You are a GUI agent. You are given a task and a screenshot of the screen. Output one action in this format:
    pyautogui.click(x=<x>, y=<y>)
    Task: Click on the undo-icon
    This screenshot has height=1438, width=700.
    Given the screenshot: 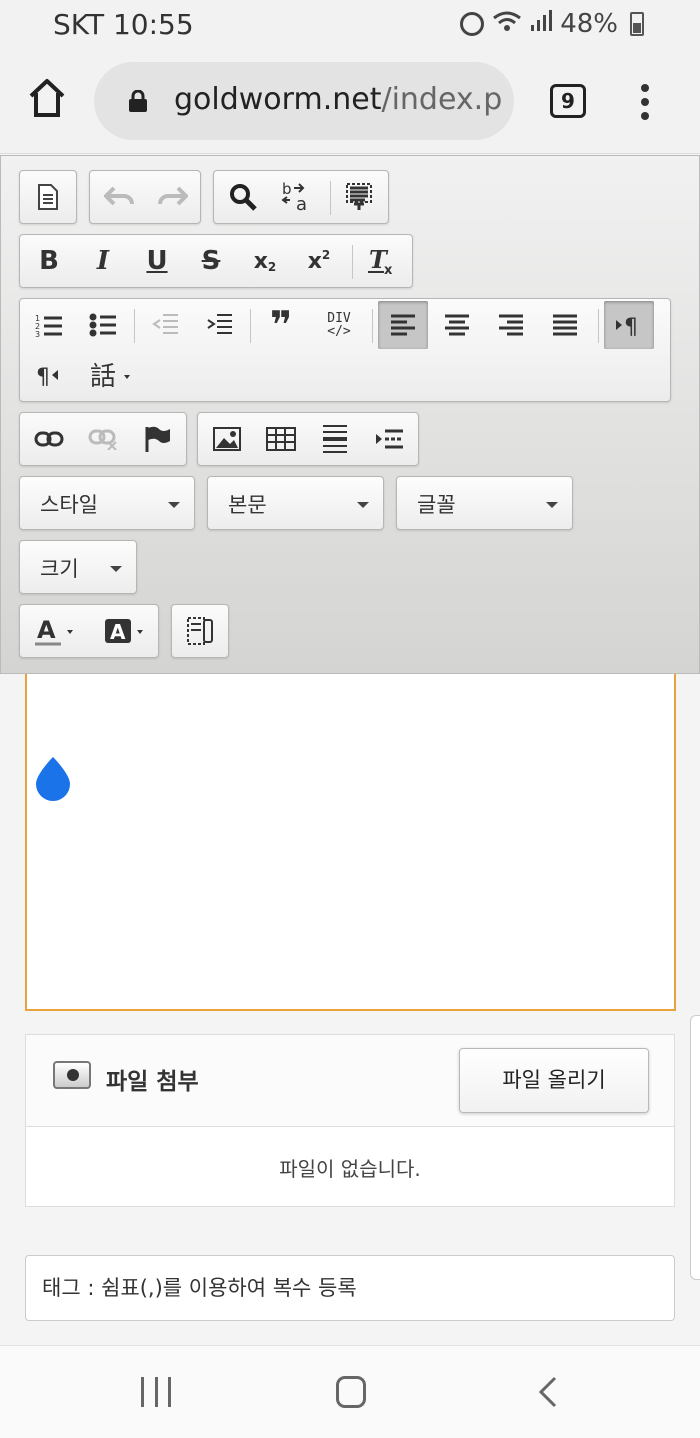 What is the action you would take?
    pyautogui.click(x=119, y=197)
    